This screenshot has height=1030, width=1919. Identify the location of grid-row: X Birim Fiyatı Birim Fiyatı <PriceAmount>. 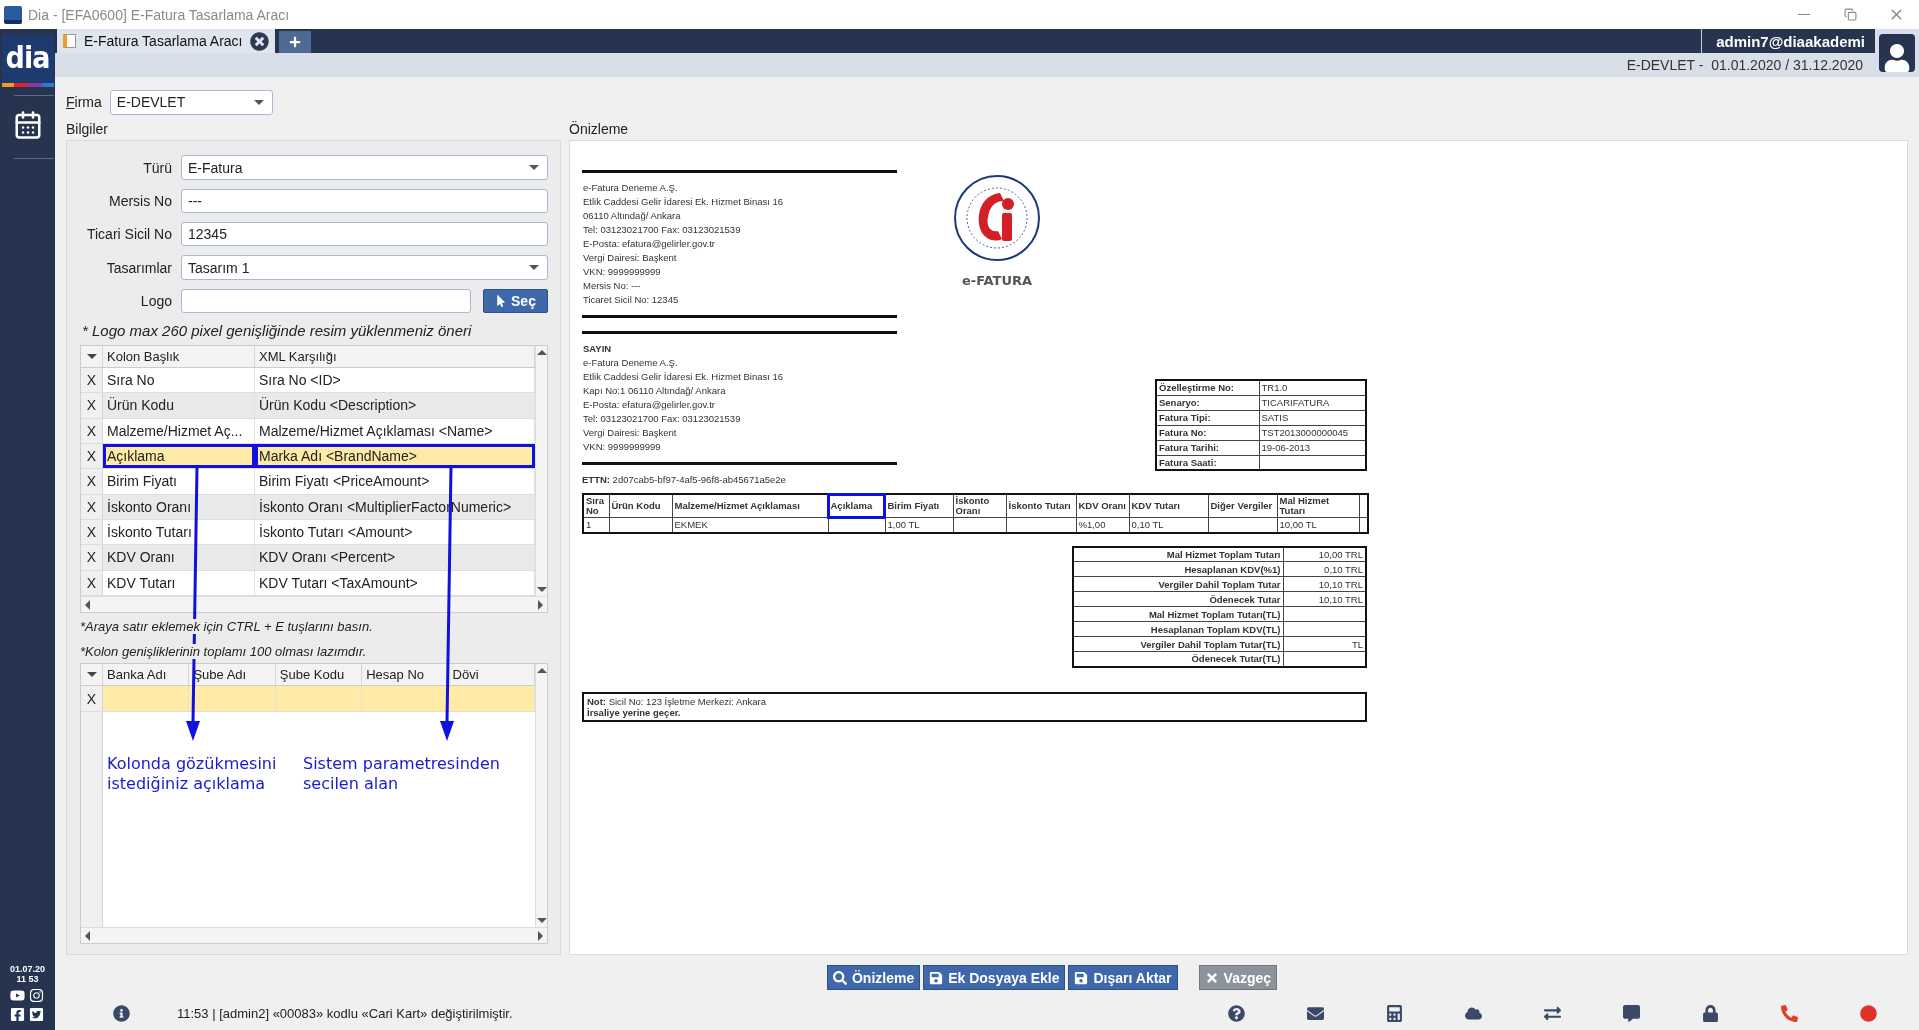
(308, 482).